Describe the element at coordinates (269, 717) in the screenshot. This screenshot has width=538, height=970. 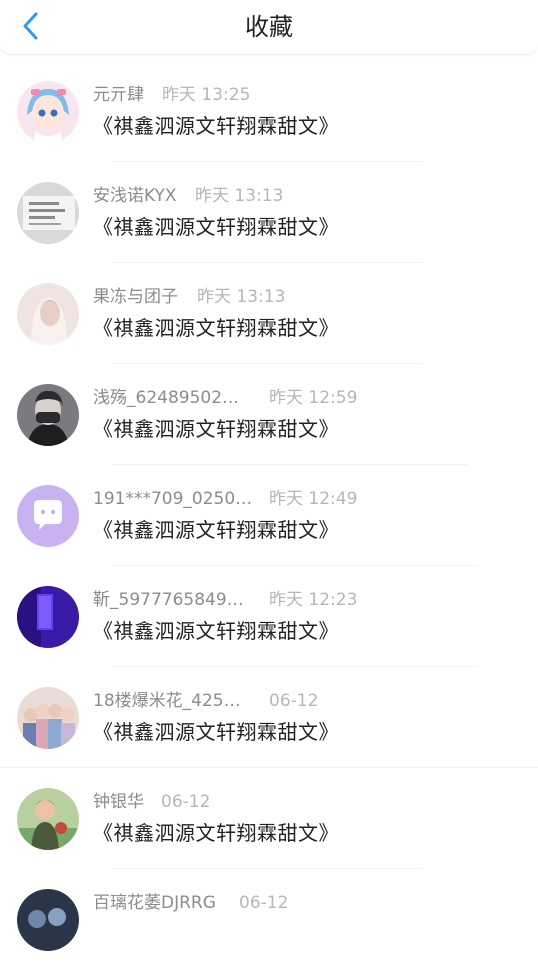
I see `list-item: 18楼爆米花_425… 06-12 《祺鑫泗源文轩翔霖甜文》` at that location.